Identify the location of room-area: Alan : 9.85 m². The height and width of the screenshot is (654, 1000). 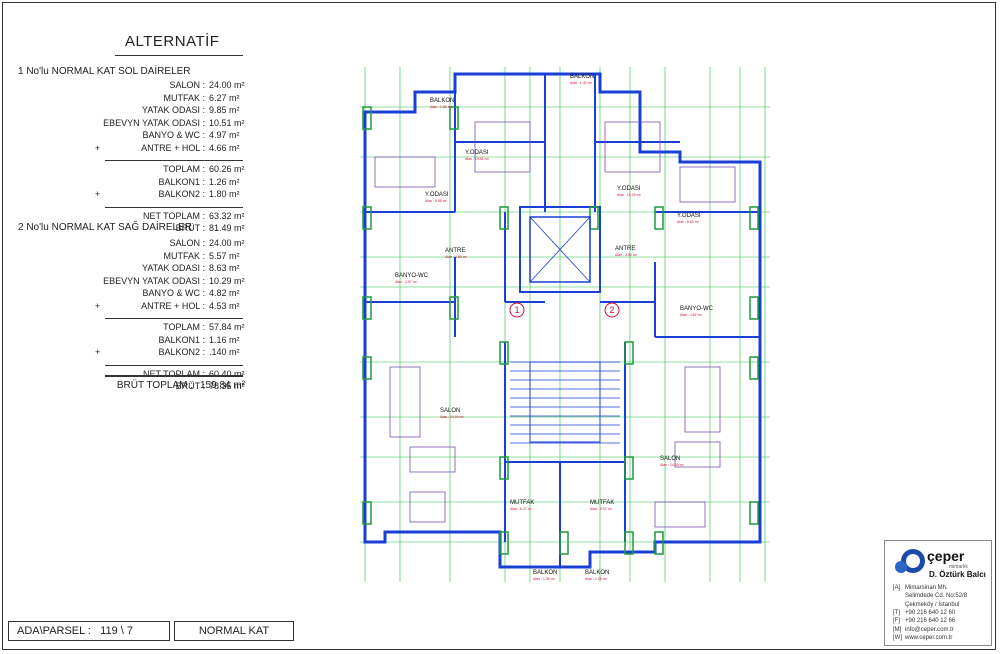
(436, 201).